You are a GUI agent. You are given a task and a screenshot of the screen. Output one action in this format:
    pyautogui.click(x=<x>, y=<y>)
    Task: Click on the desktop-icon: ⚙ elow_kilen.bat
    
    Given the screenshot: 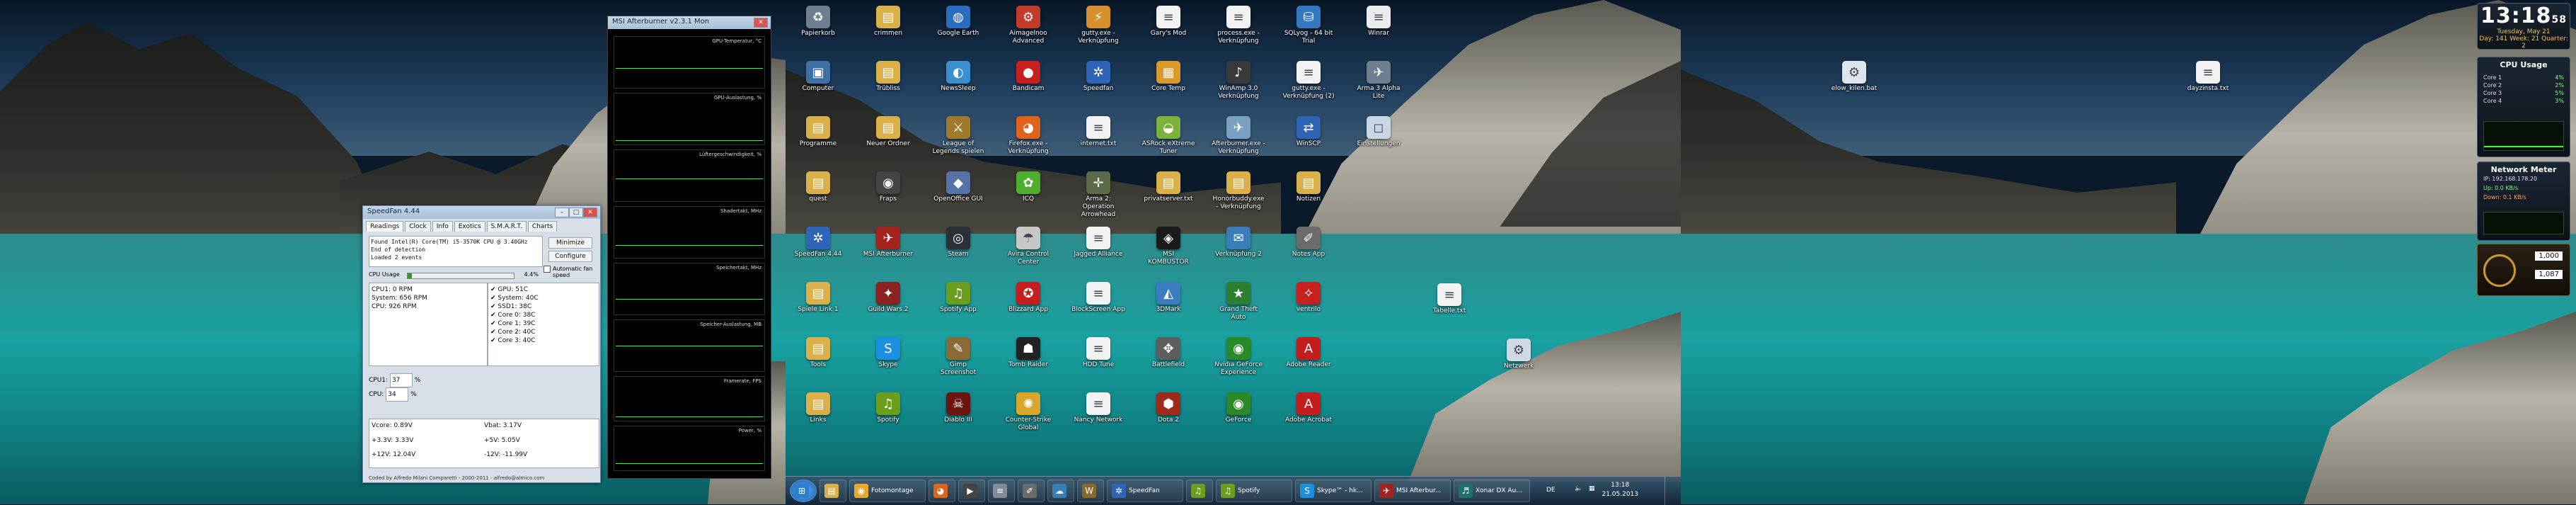 What is the action you would take?
    pyautogui.click(x=1854, y=77)
    